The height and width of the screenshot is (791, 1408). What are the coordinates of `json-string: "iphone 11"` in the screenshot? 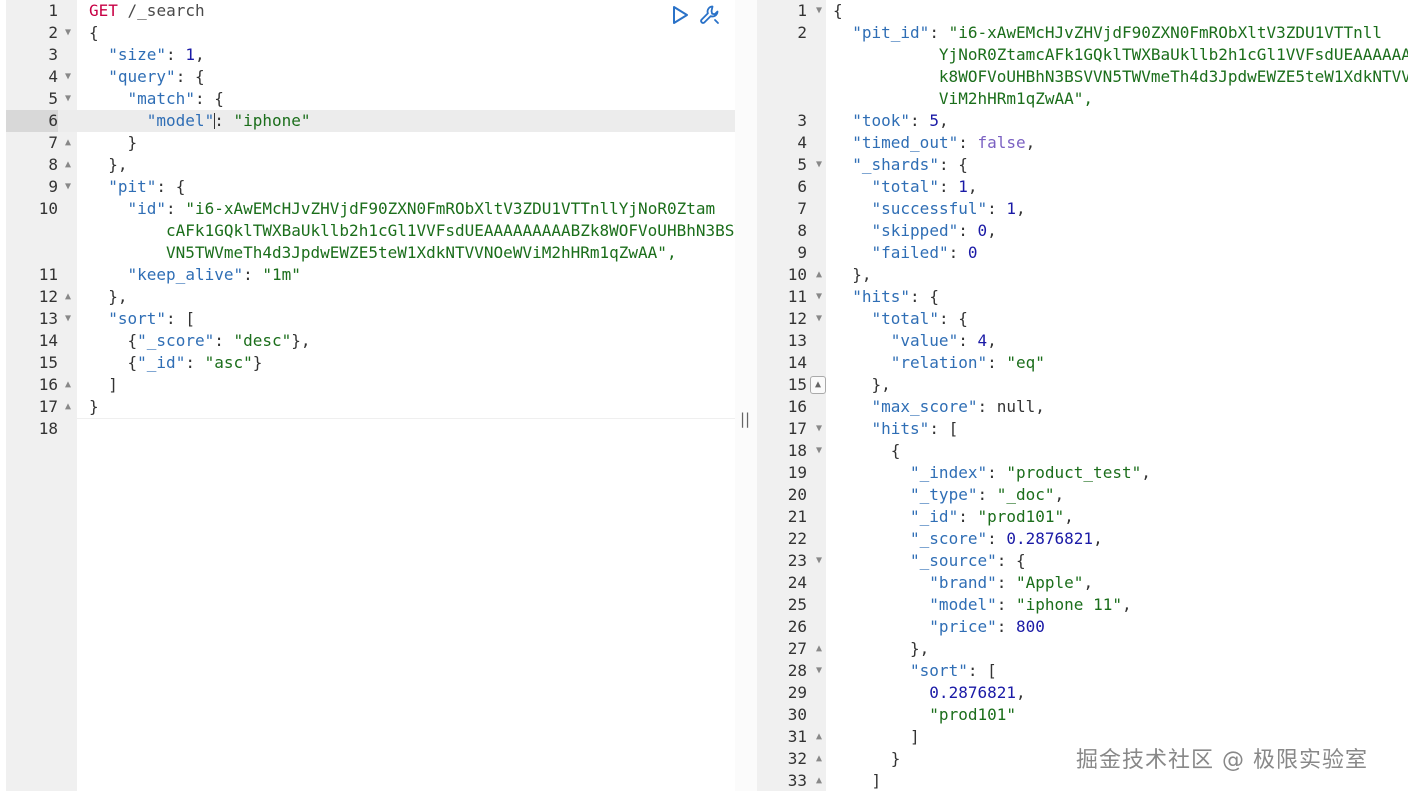 It's located at (1069, 604).